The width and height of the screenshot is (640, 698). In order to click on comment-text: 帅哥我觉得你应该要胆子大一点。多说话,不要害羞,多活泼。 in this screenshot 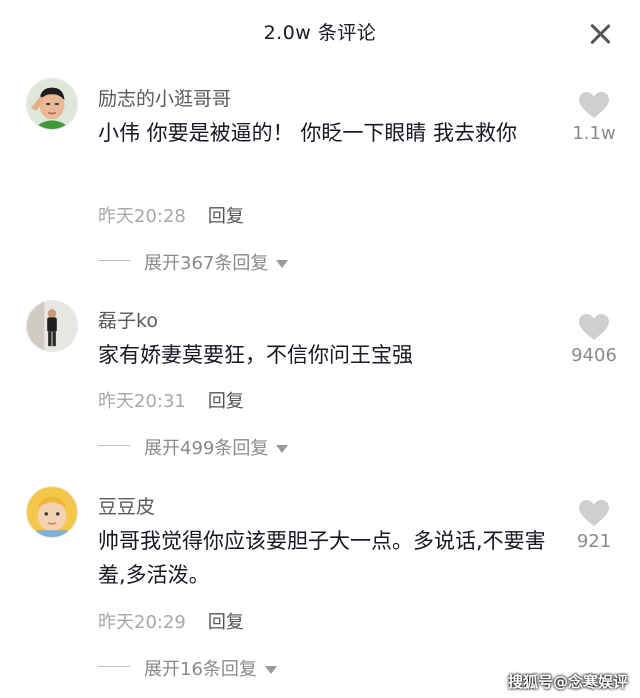, I will do `click(322, 558)`.